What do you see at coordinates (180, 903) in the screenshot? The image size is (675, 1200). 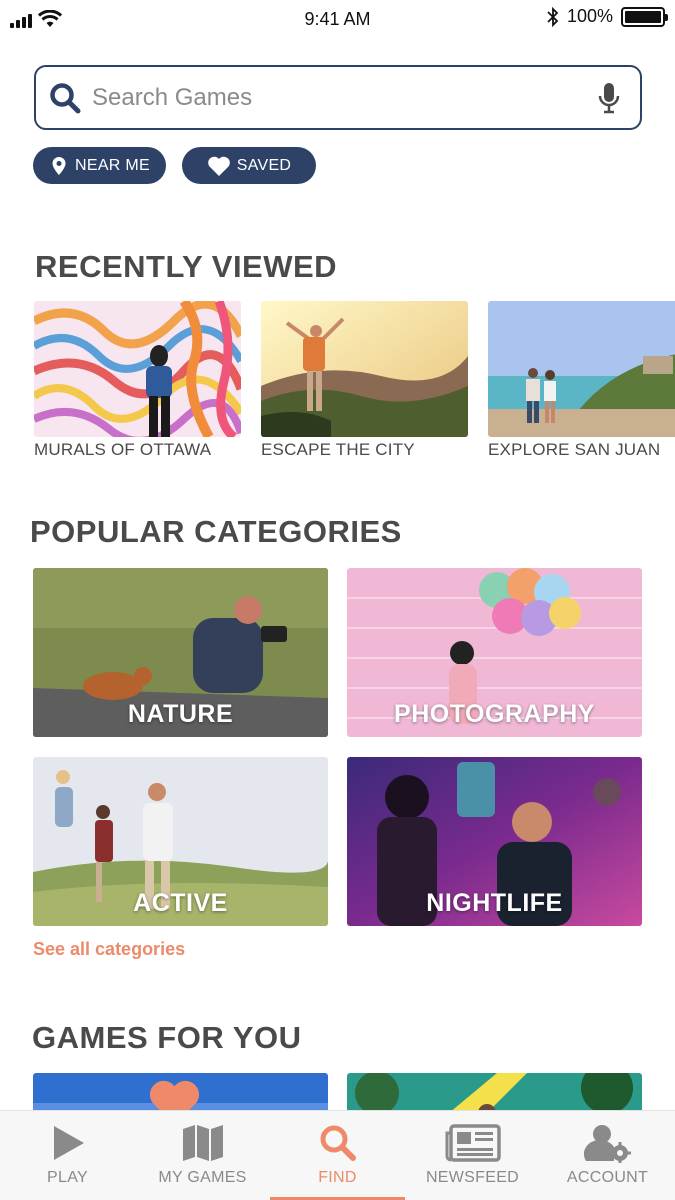 I see `category-label: ACTIVE` at bounding box center [180, 903].